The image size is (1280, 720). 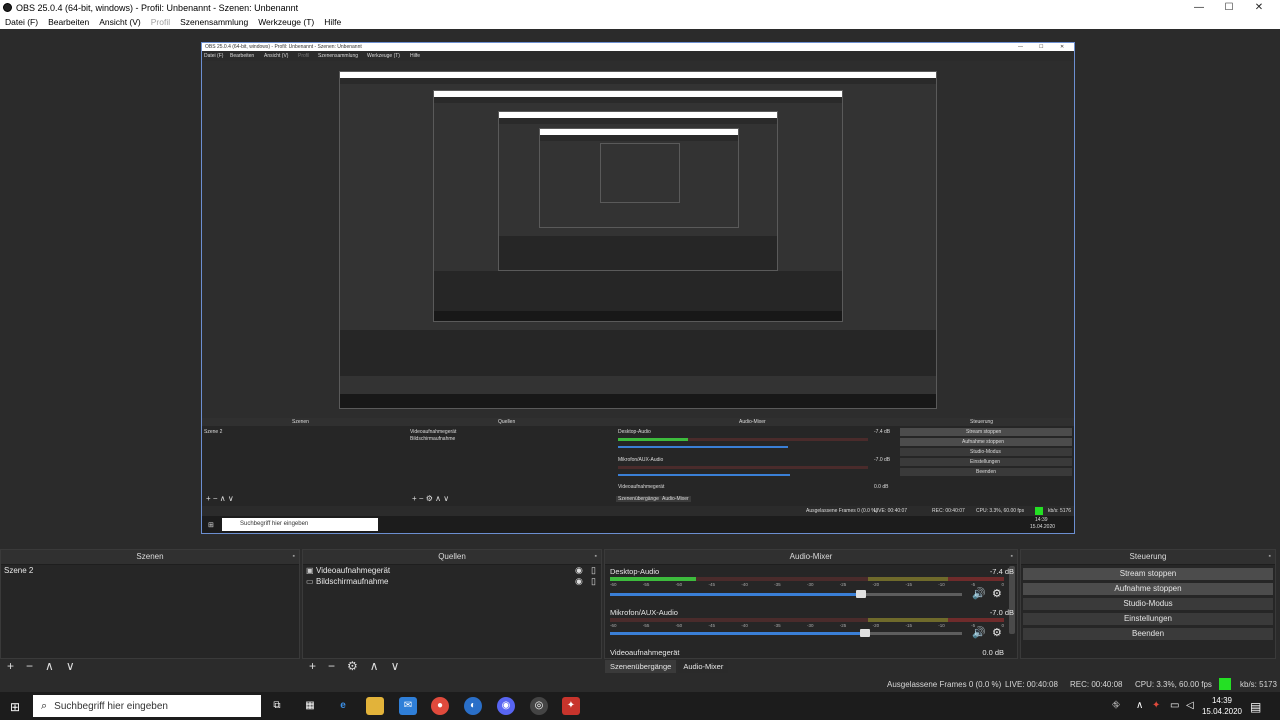 I want to click on inner-stream-stop: Stream stoppen, so click(x=984, y=432).